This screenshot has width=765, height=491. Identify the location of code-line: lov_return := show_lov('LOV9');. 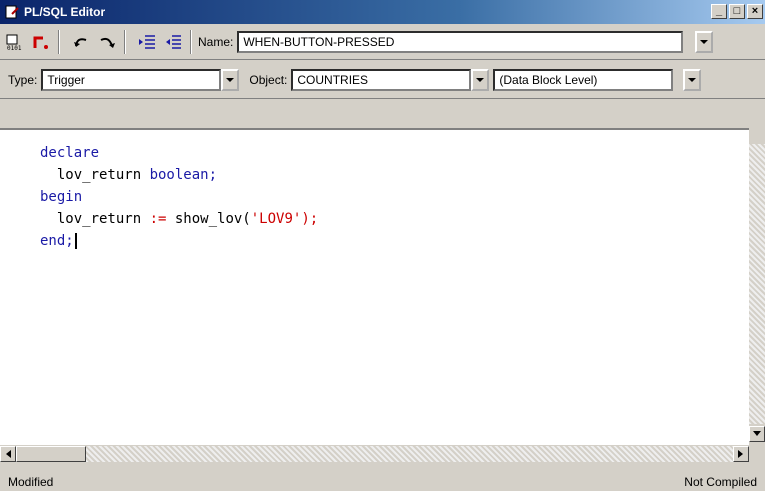
(179, 219).